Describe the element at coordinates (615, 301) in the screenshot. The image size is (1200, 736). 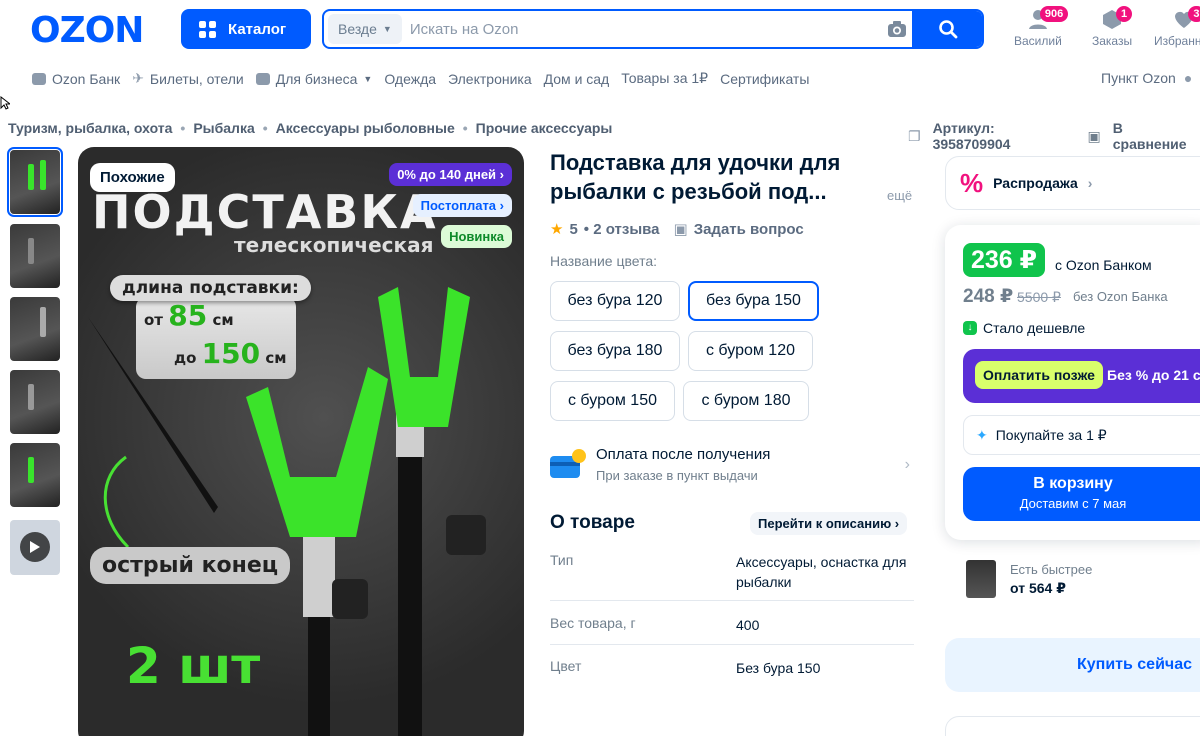
I see `variant-option: без бура 120` at that location.